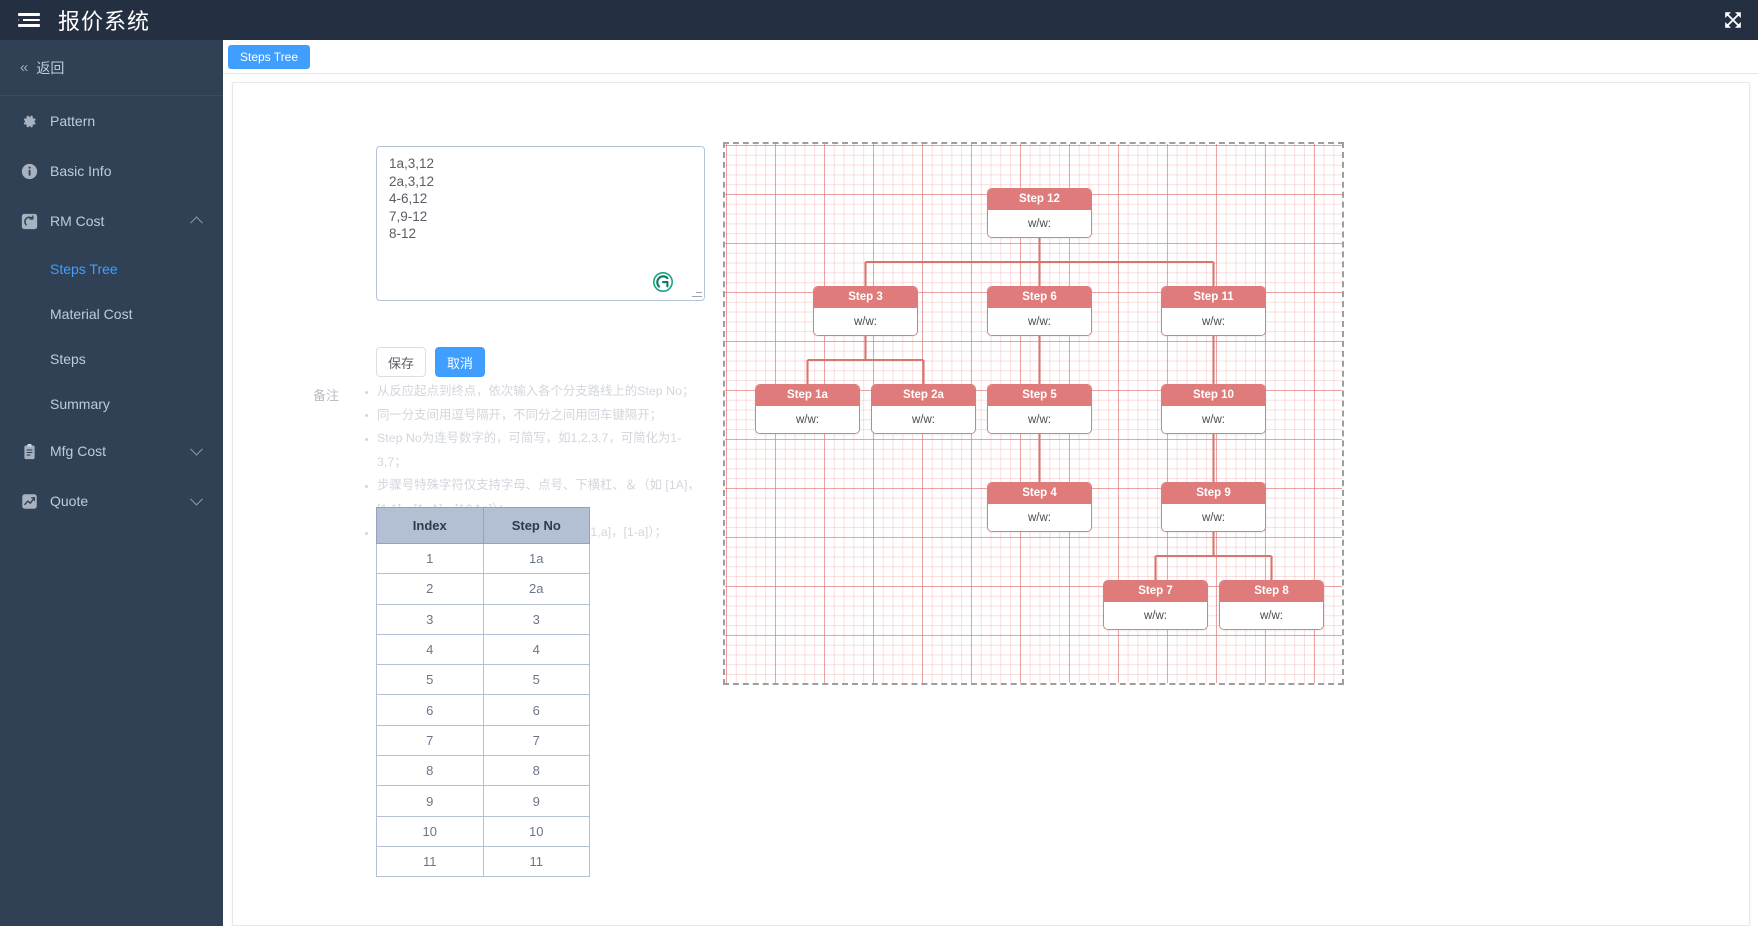  Describe the element at coordinates (430, 771) in the screenshot. I see `cell-index: 8` at that location.